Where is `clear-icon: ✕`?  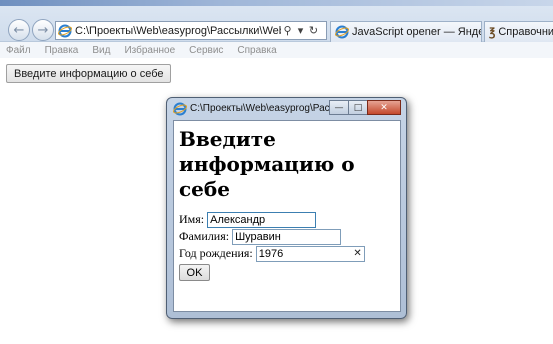 clear-icon: ✕ is located at coordinates (357, 253).